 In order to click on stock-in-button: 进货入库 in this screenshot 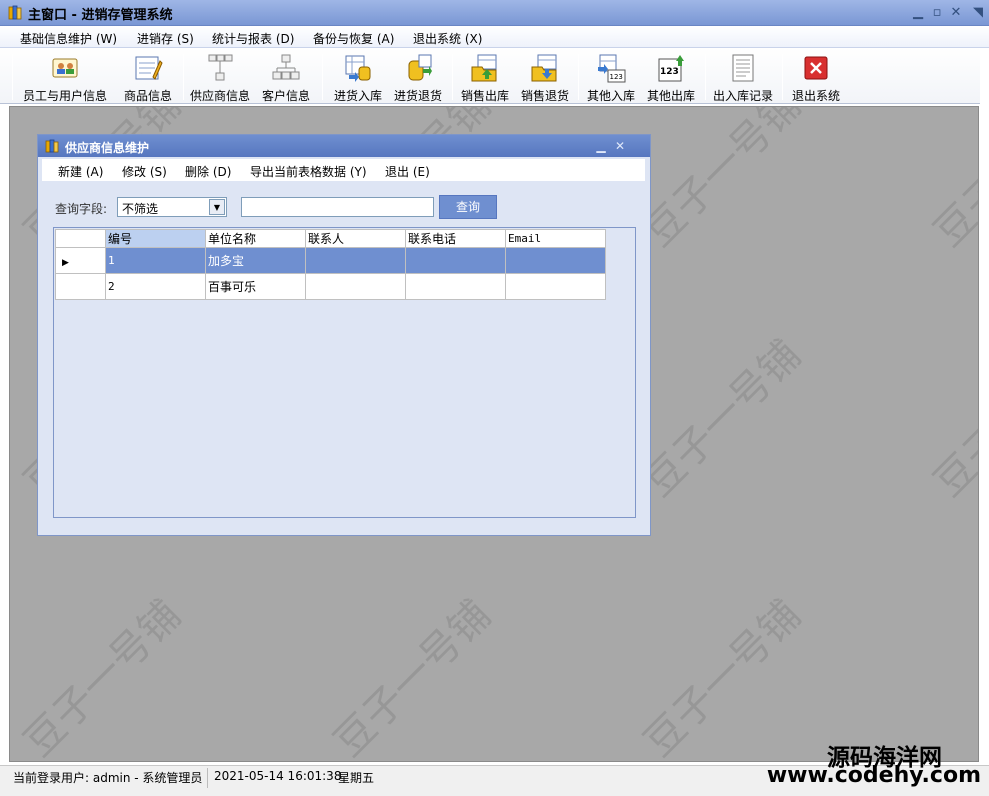, I will do `click(358, 76)`.